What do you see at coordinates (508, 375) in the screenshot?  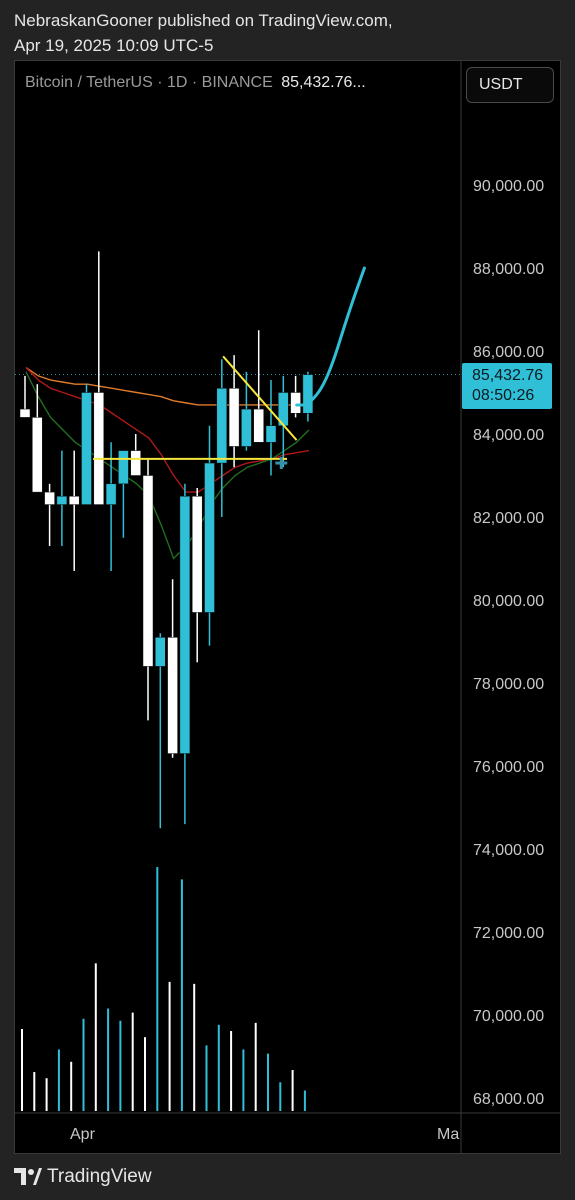 I see `last-price-value: 85,432.76` at bounding box center [508, 375].